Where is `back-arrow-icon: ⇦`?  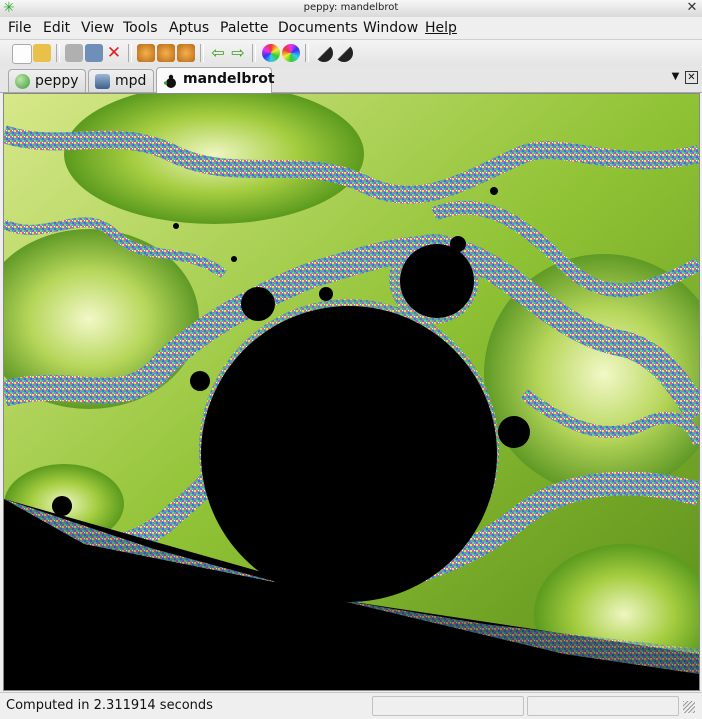 back-arrow-icon: ⇦ is located at coordinates (218, 53).